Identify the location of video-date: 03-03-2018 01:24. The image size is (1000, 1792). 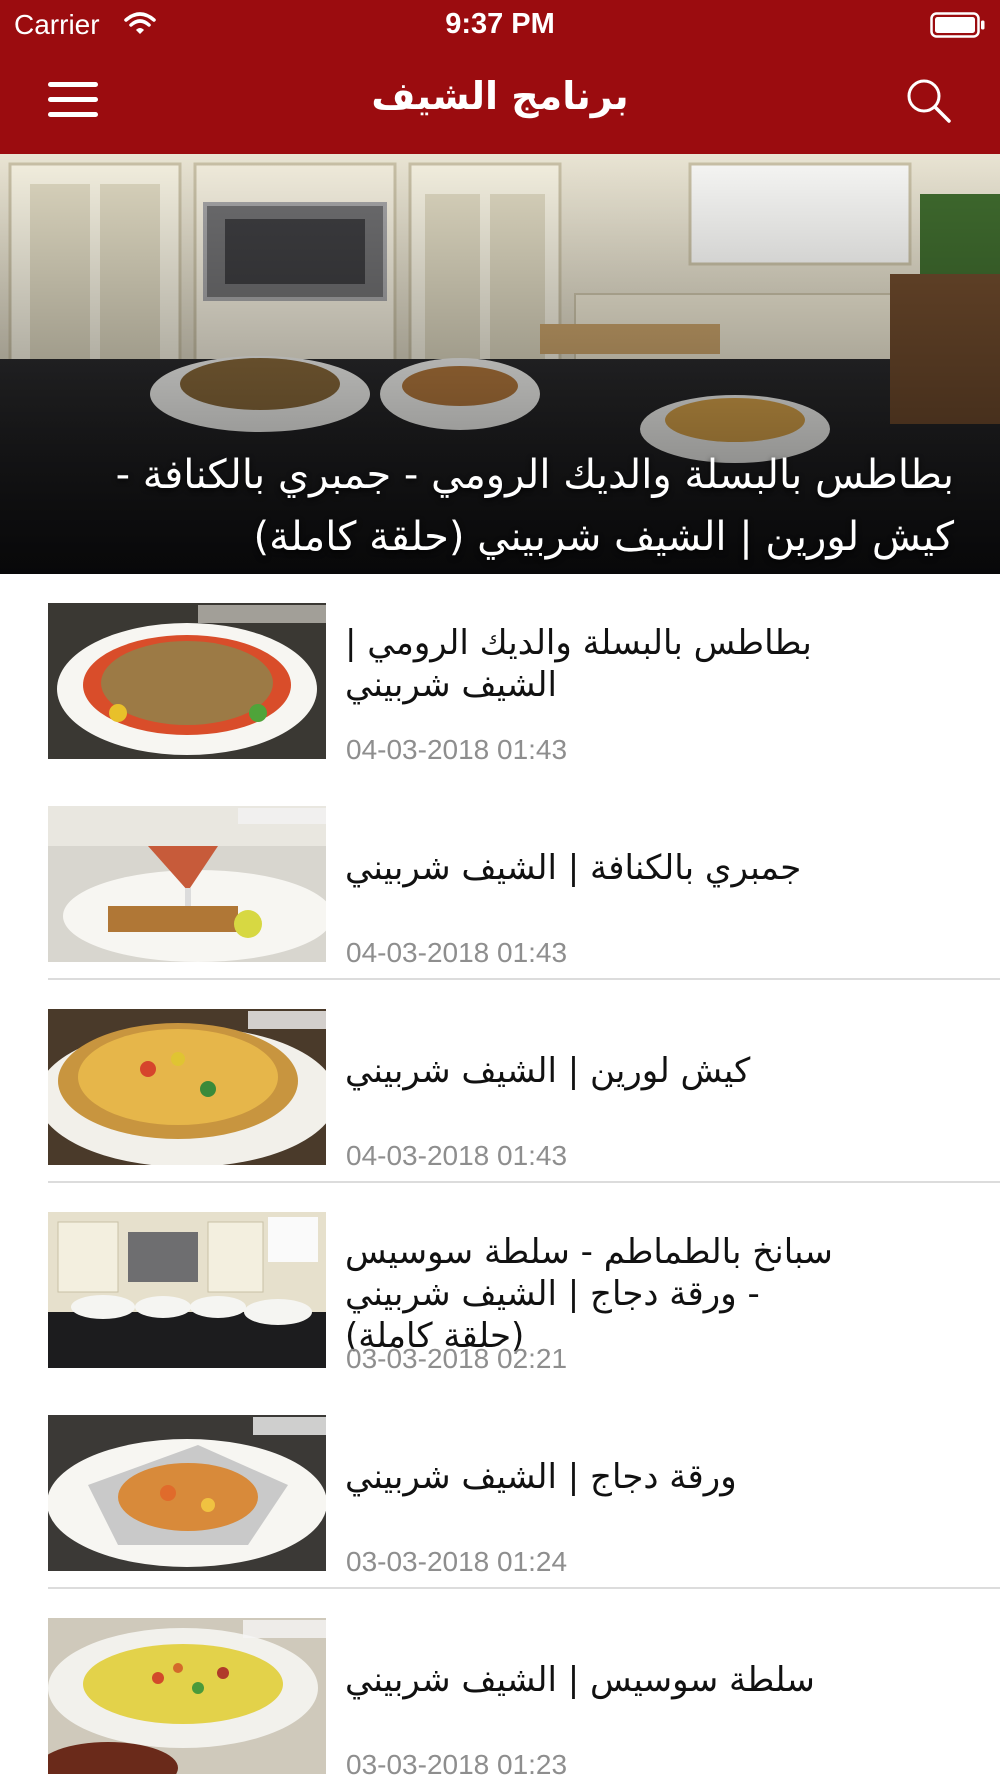
(457, 1561).